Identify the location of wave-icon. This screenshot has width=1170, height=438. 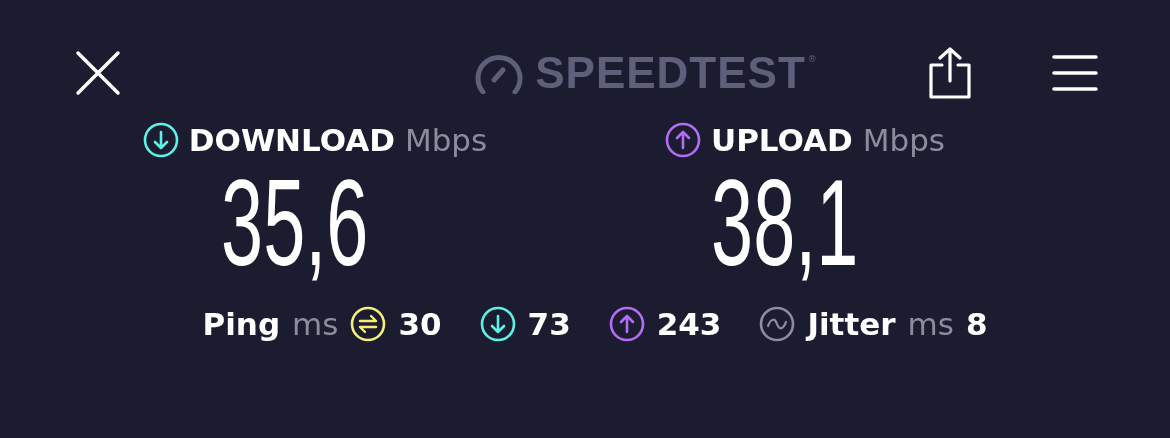
(777, 324).